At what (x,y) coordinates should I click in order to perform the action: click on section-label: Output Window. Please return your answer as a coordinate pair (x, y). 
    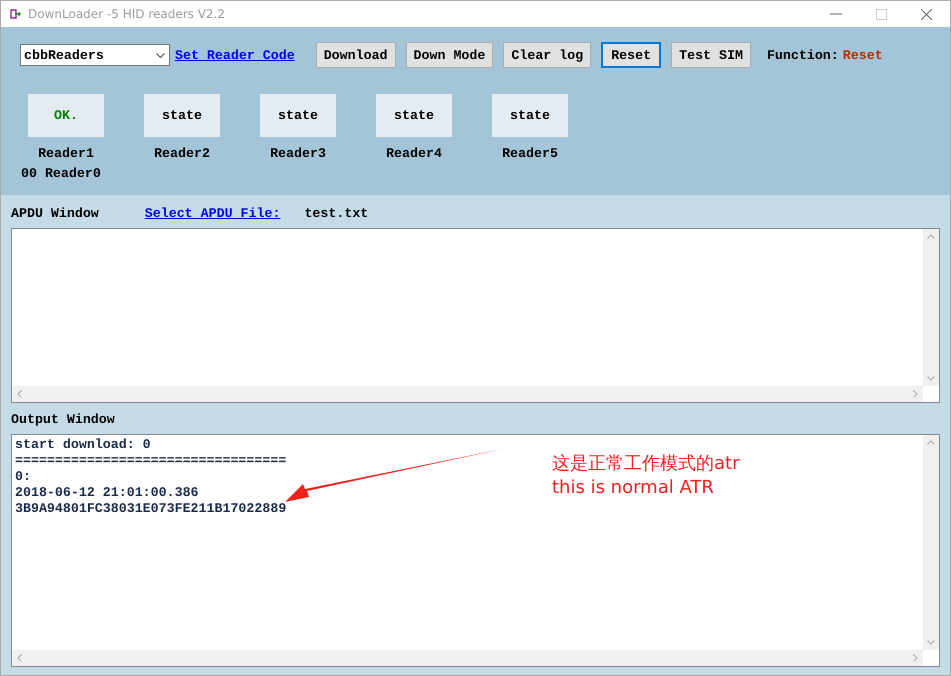
    Looking at the image, I should click on (63, 419).